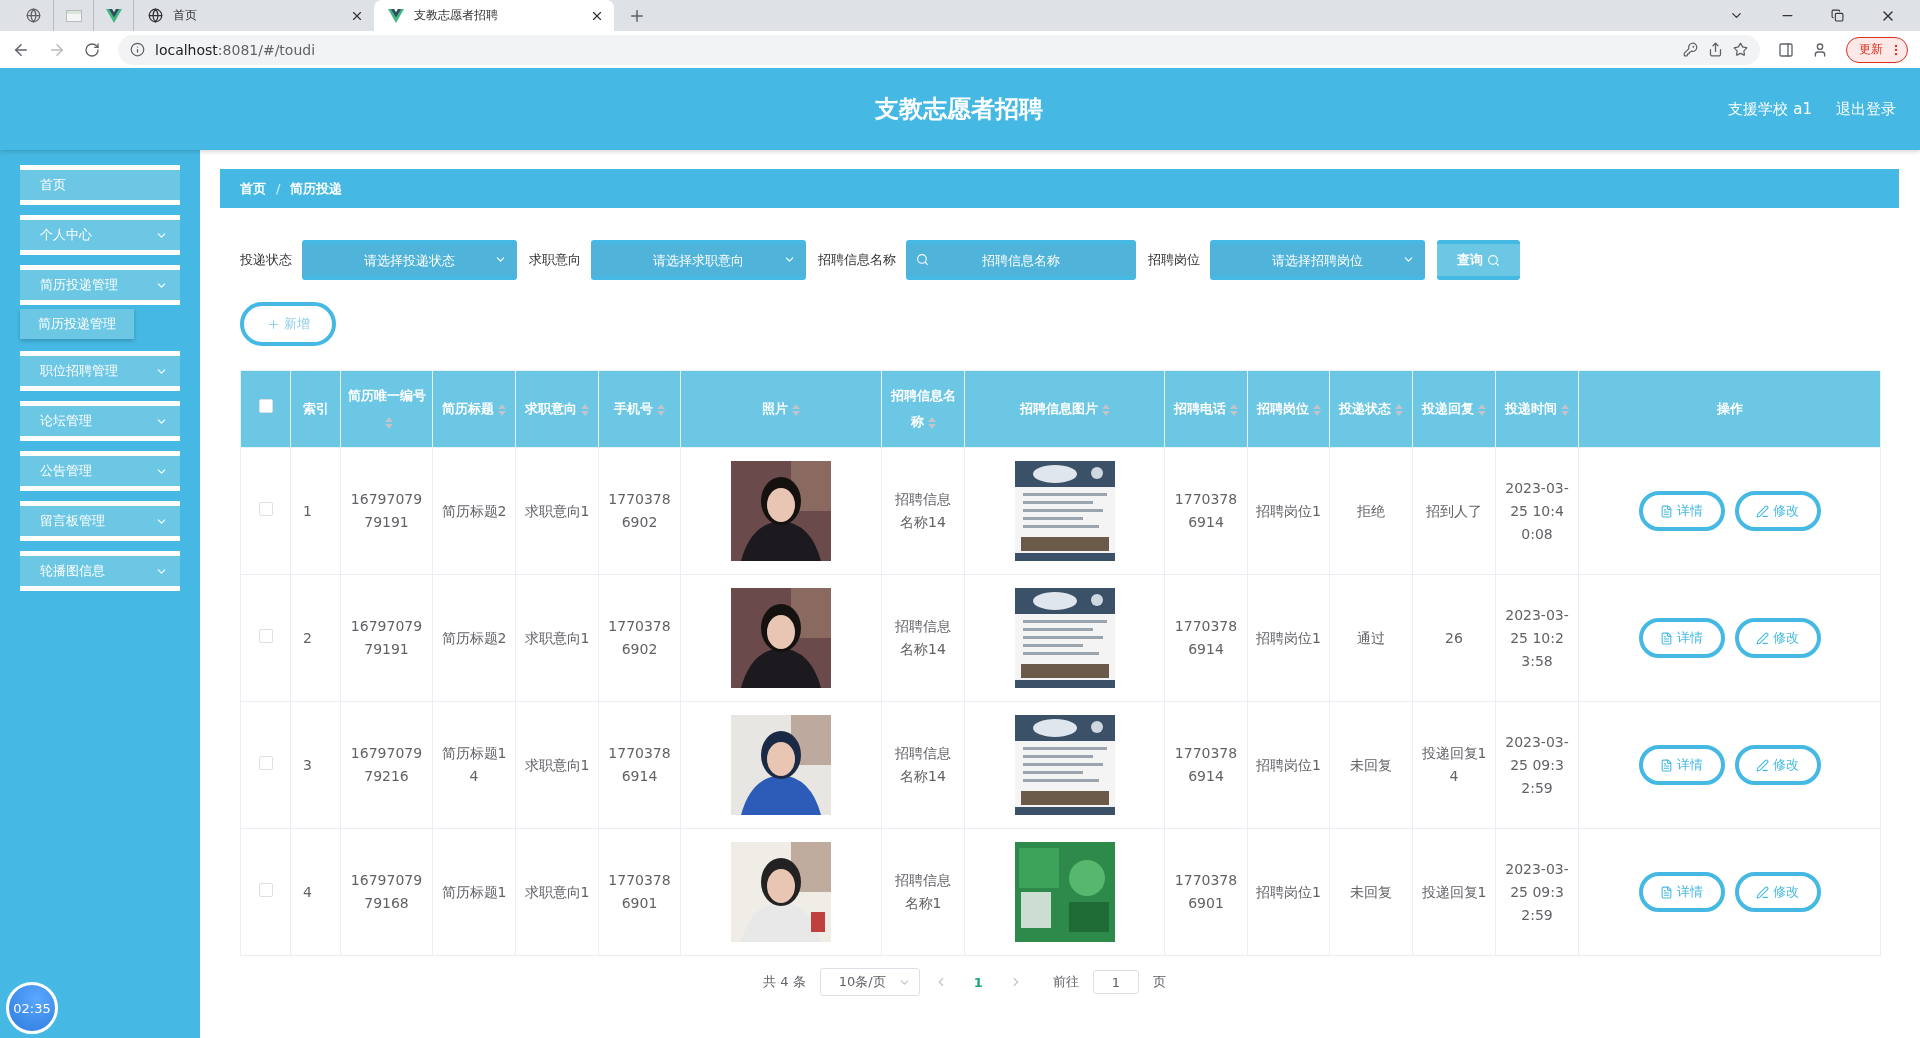 The image size is (1920, 1038). What do you see at coordinates (1454, 764) in the screenshot?
I see `table-cell: 投递回复14` at bounding box center [1454, 764].